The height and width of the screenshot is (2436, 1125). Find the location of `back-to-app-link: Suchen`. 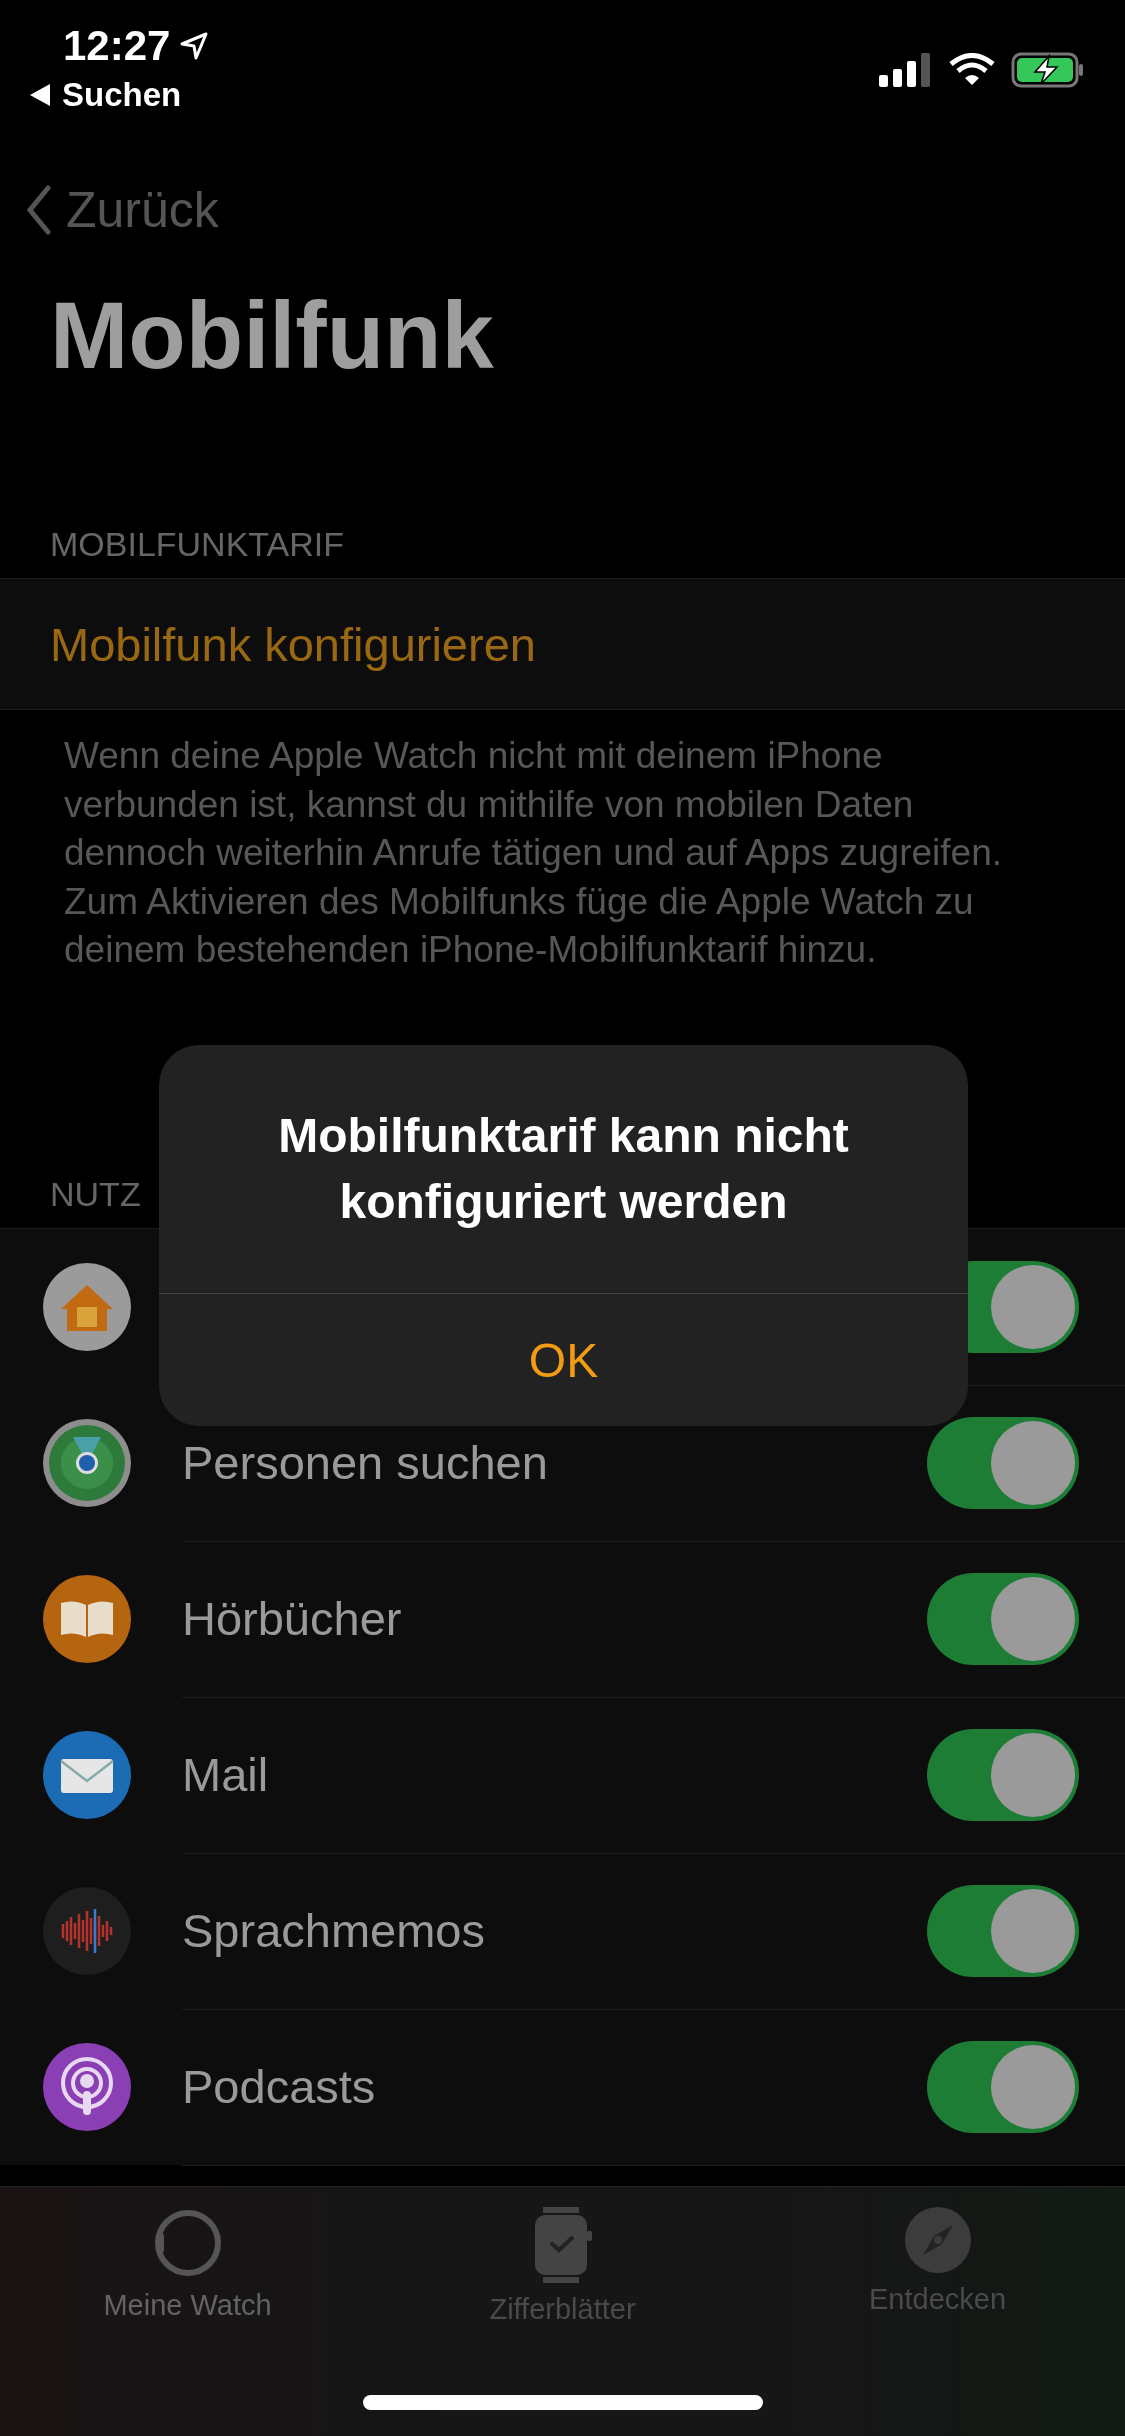

back-to-app-link: Suchen is located at coordinates (122, 95).